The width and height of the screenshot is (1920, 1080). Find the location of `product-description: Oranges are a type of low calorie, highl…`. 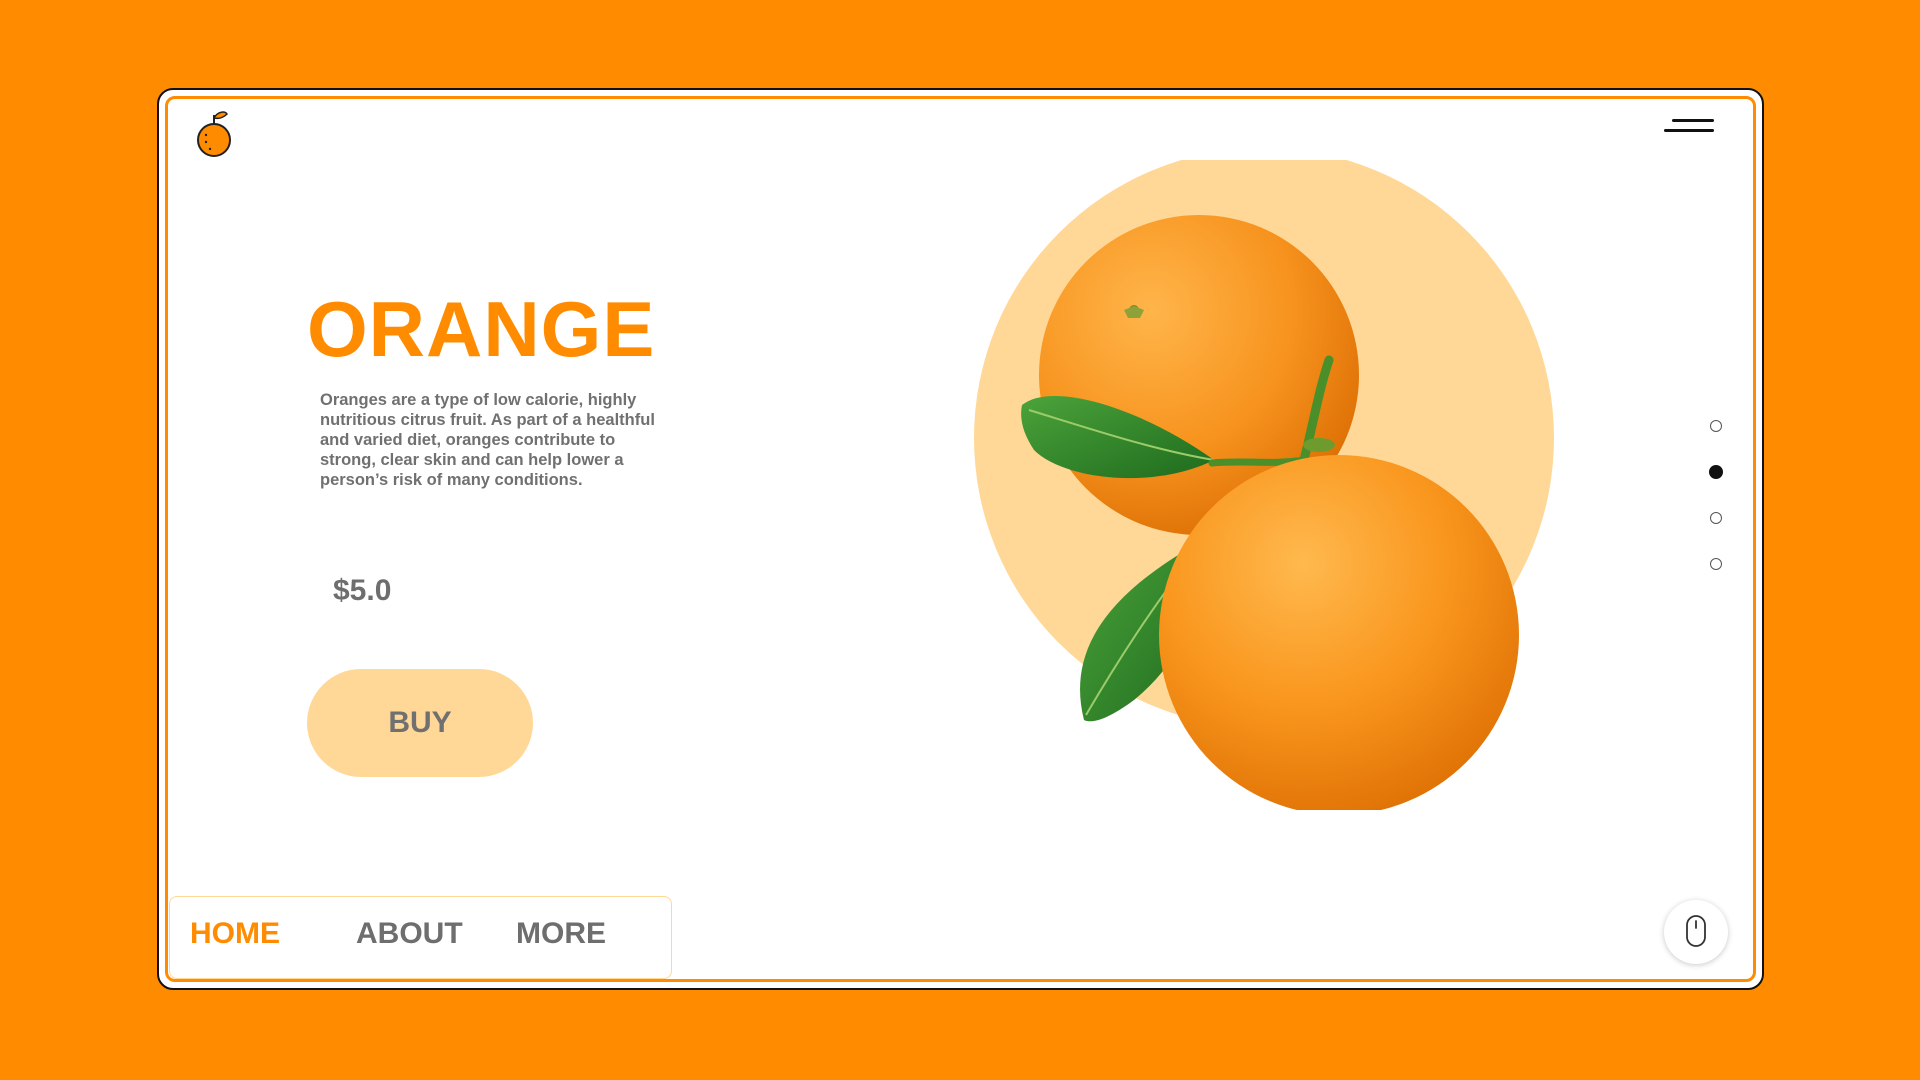

product-description: Oranges are a type of low calorie, highl… is located at coordinates (487, 440).